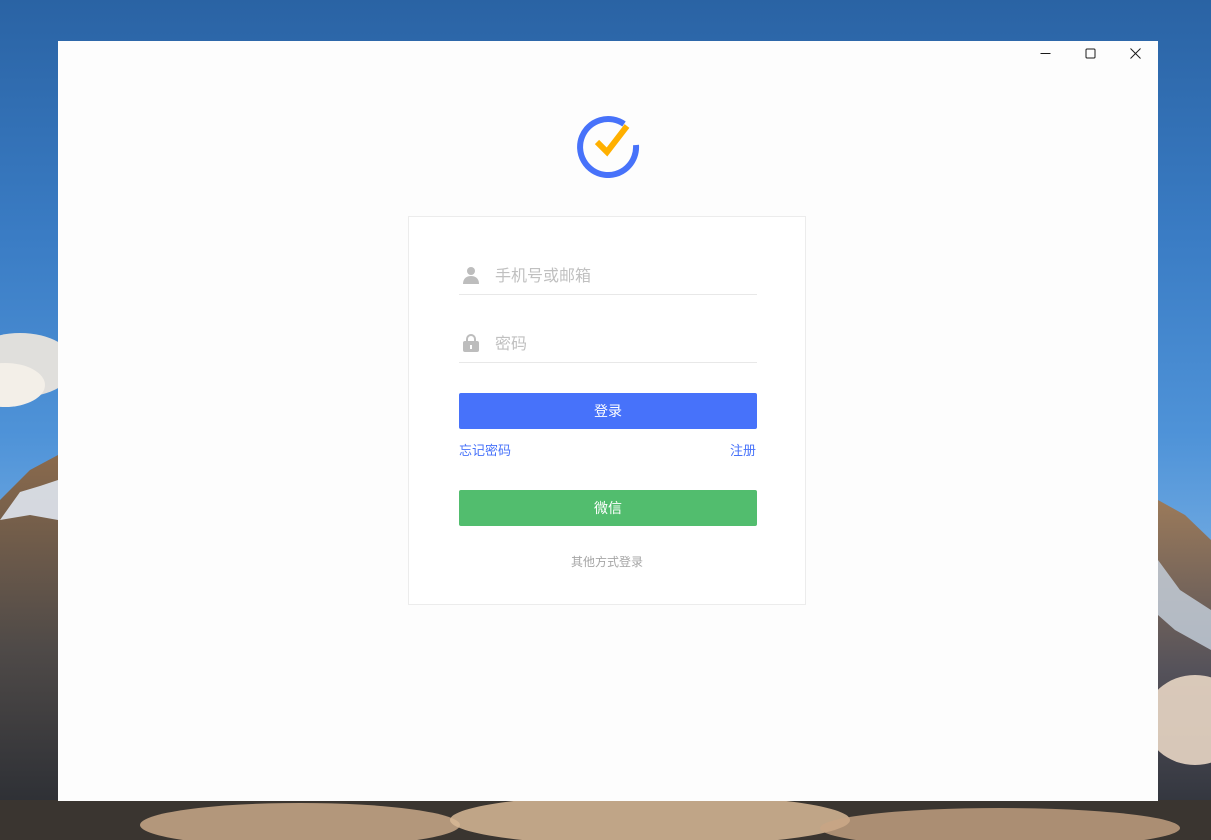  I want to click on other-login-methods-link: 其他方式登录, so click(607, 561).